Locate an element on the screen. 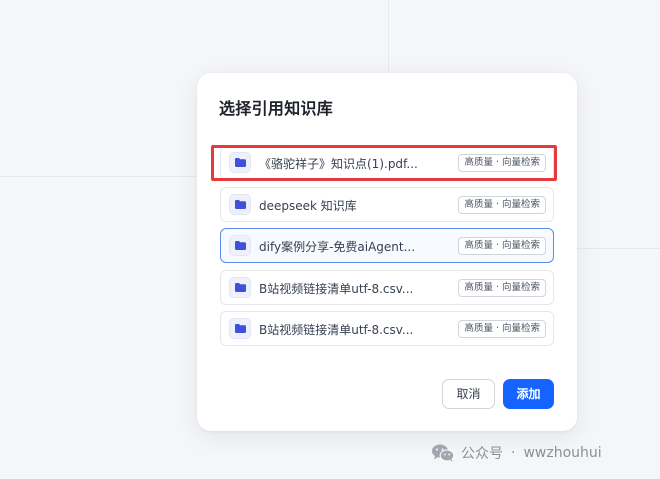 This screenshot has height=479, width=660. kb-item: 《骆驼祥子》知识点(1).pdf... 高质量 · 向量检索 is located at coordinates (387, 162).